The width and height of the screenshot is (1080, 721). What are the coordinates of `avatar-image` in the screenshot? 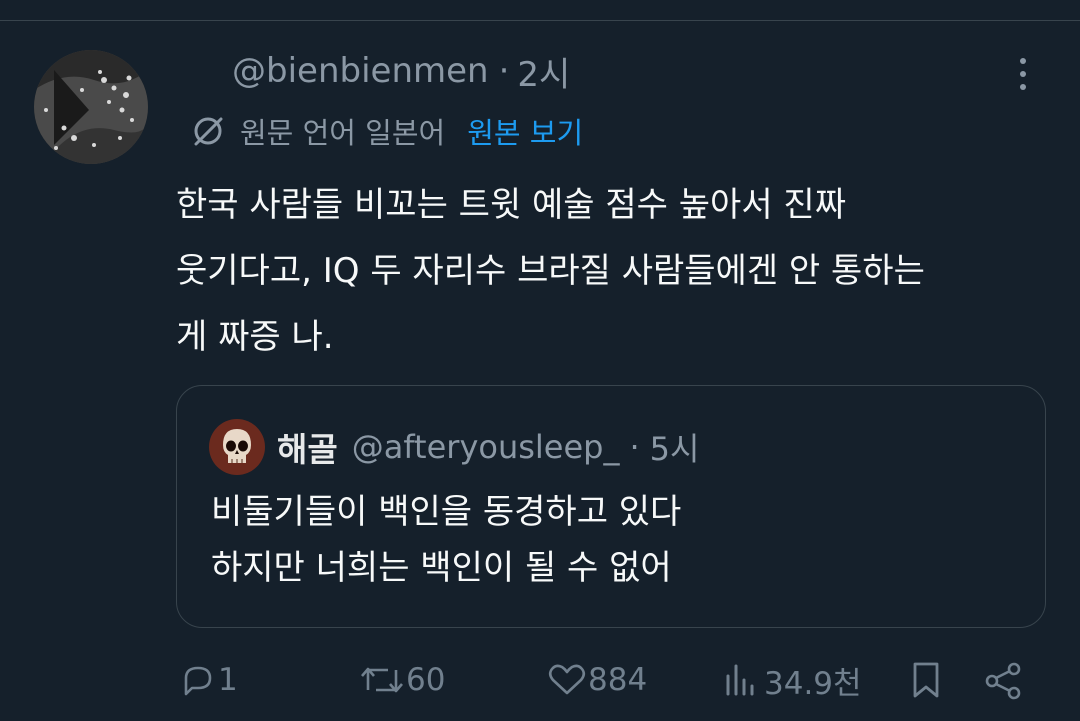 It's located at (91, 107).